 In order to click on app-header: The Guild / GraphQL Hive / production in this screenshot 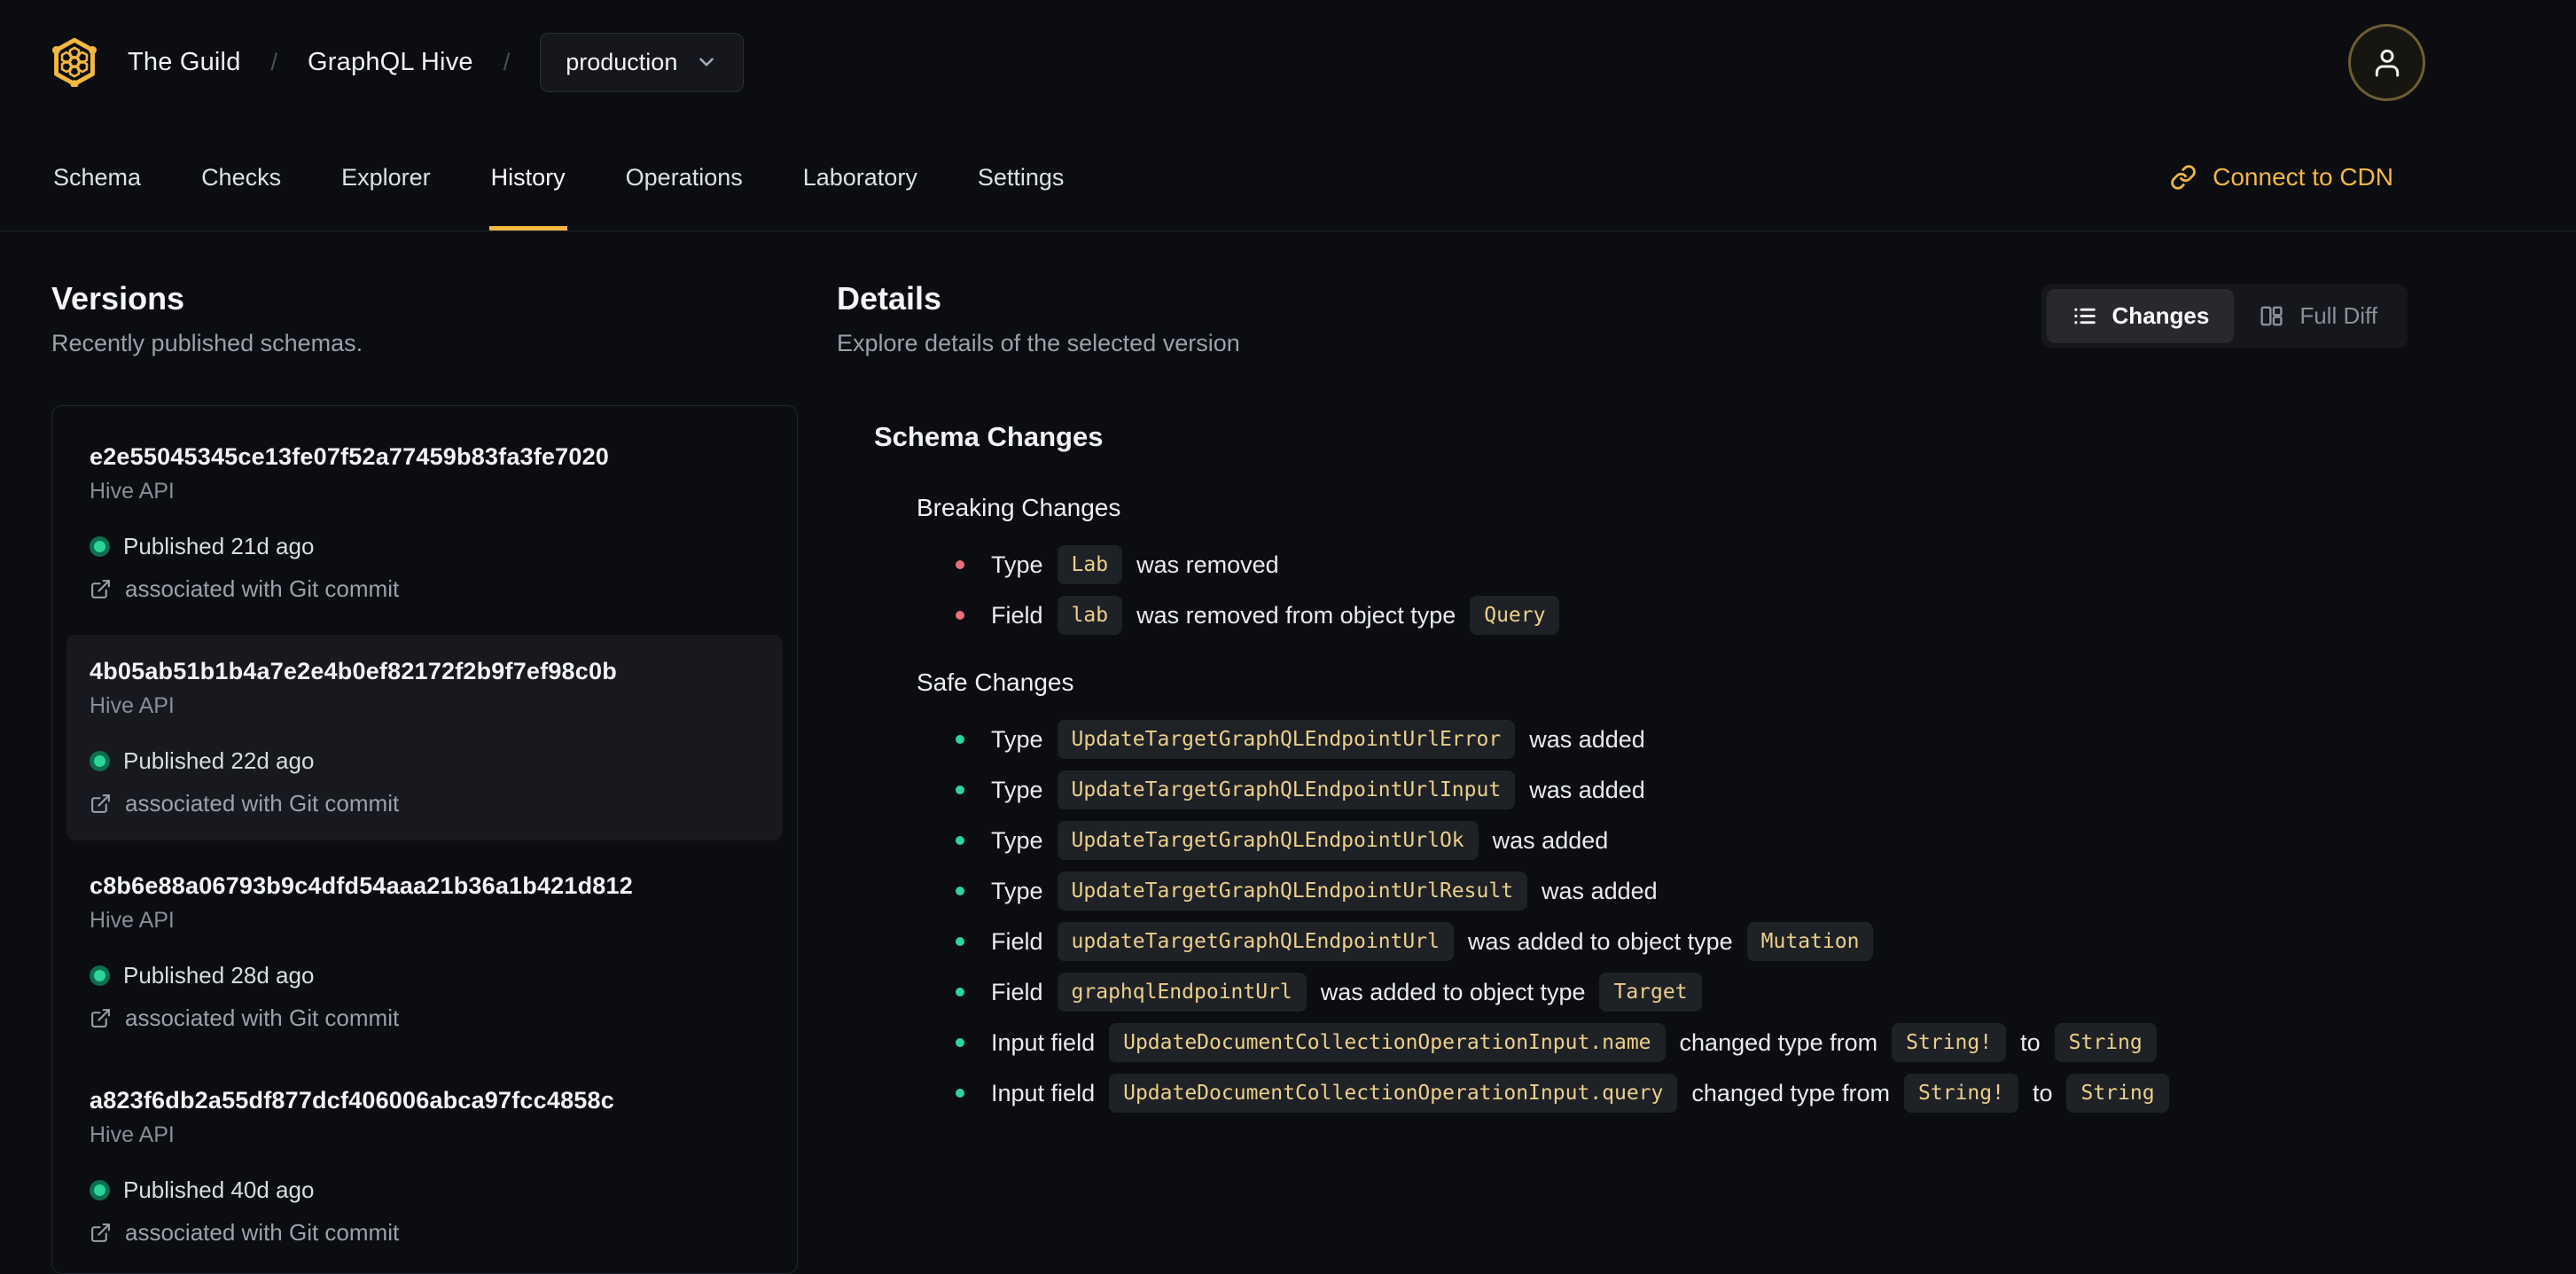, I will do `click(1288, 62)`.